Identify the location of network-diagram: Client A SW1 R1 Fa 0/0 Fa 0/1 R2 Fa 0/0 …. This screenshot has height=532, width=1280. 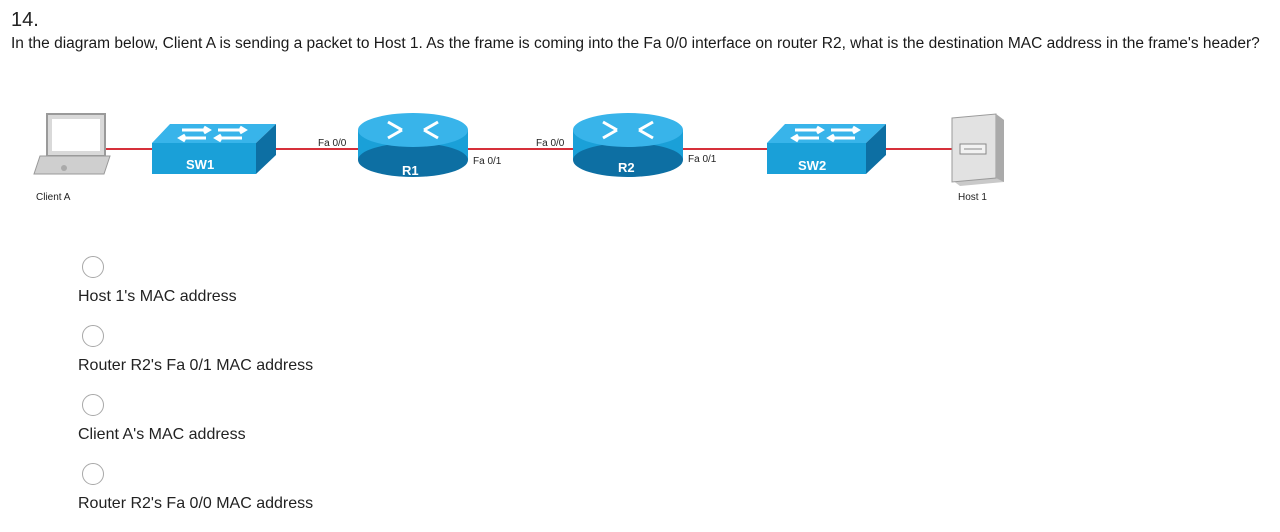
(518, 158).